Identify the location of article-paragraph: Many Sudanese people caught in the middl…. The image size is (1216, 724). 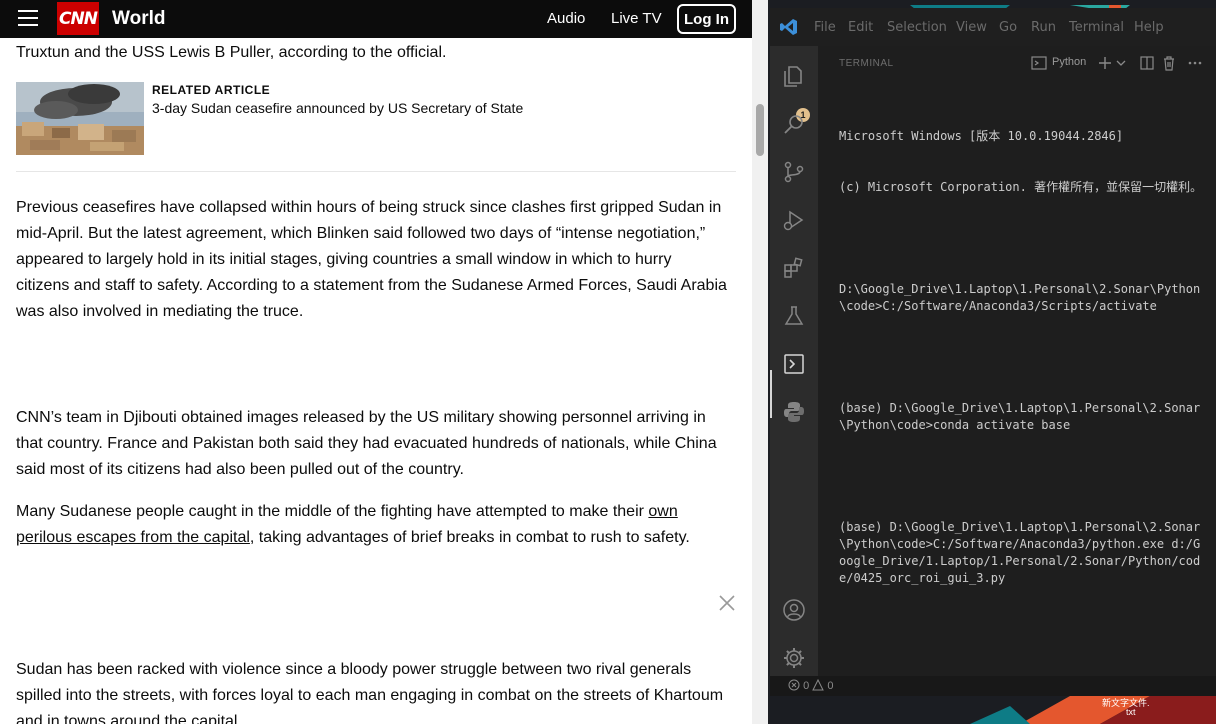
(372, 525).